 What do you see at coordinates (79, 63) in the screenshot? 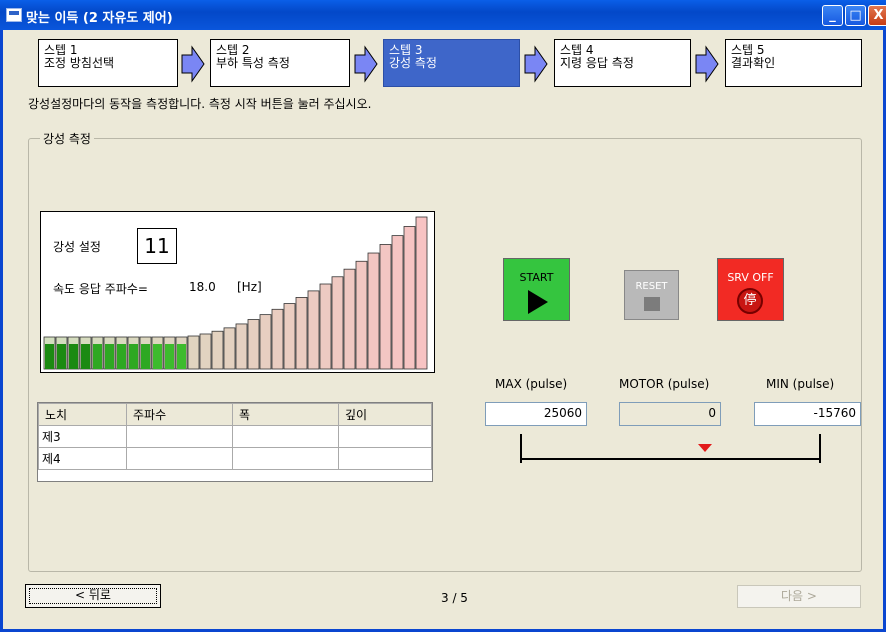
I see `step-name: 조정 방침선택` at bounding box center [79, 63].